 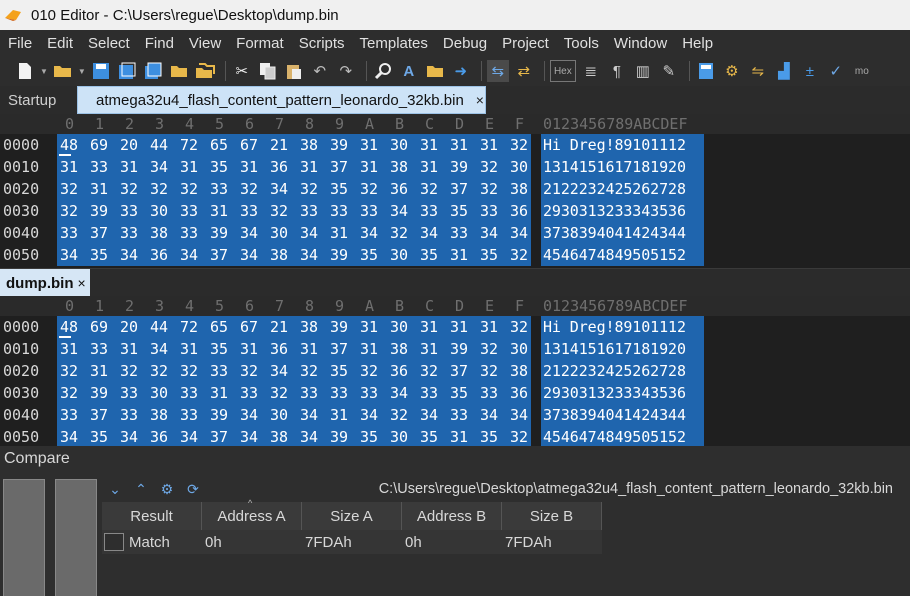 What do you see at coordinates (614, 189) in the screenshot?
I see `ascii-text: 2122232425262728` at bounding box center [614, 189].